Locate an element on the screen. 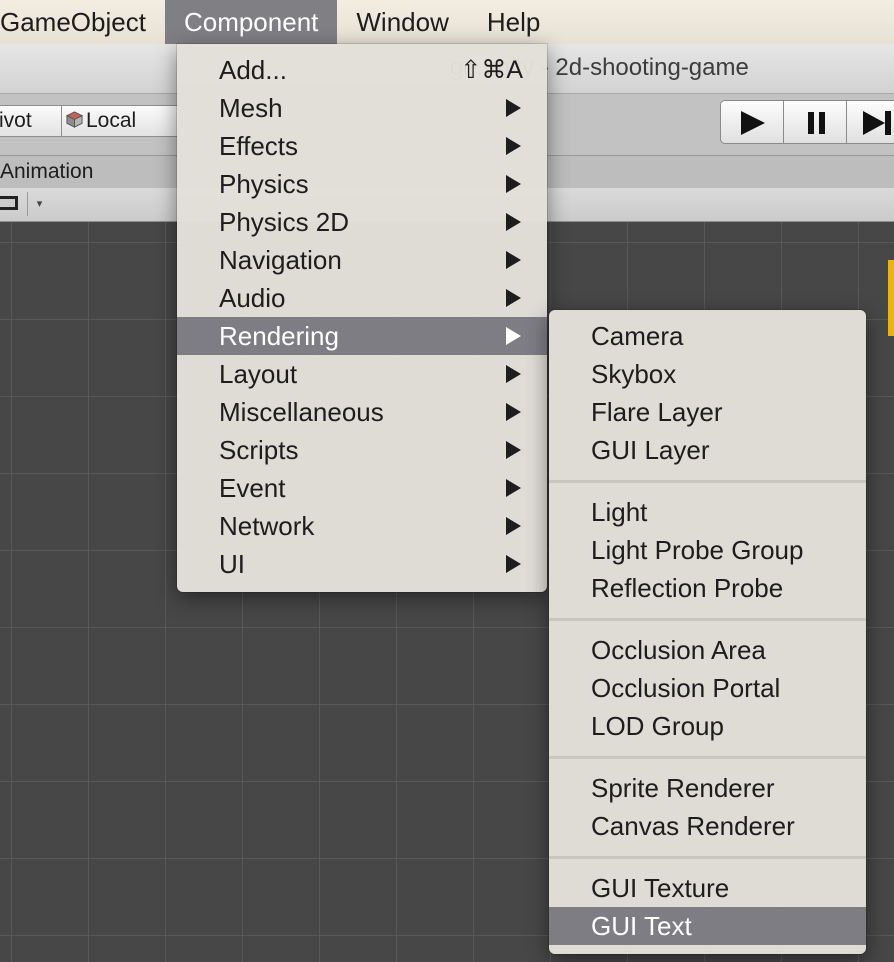  menu-help: Help is located at coordinates (513, 22).